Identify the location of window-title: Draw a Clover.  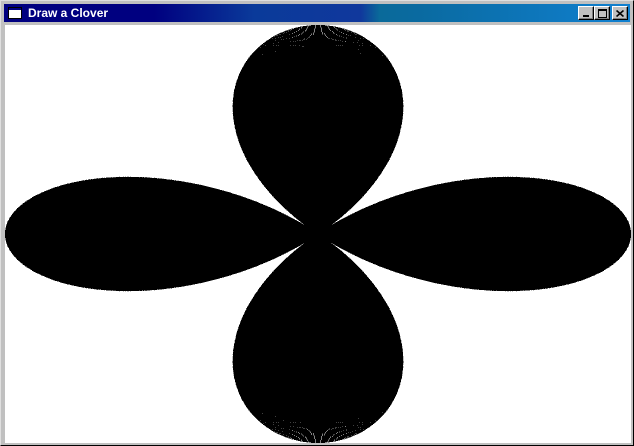
(68, 13).